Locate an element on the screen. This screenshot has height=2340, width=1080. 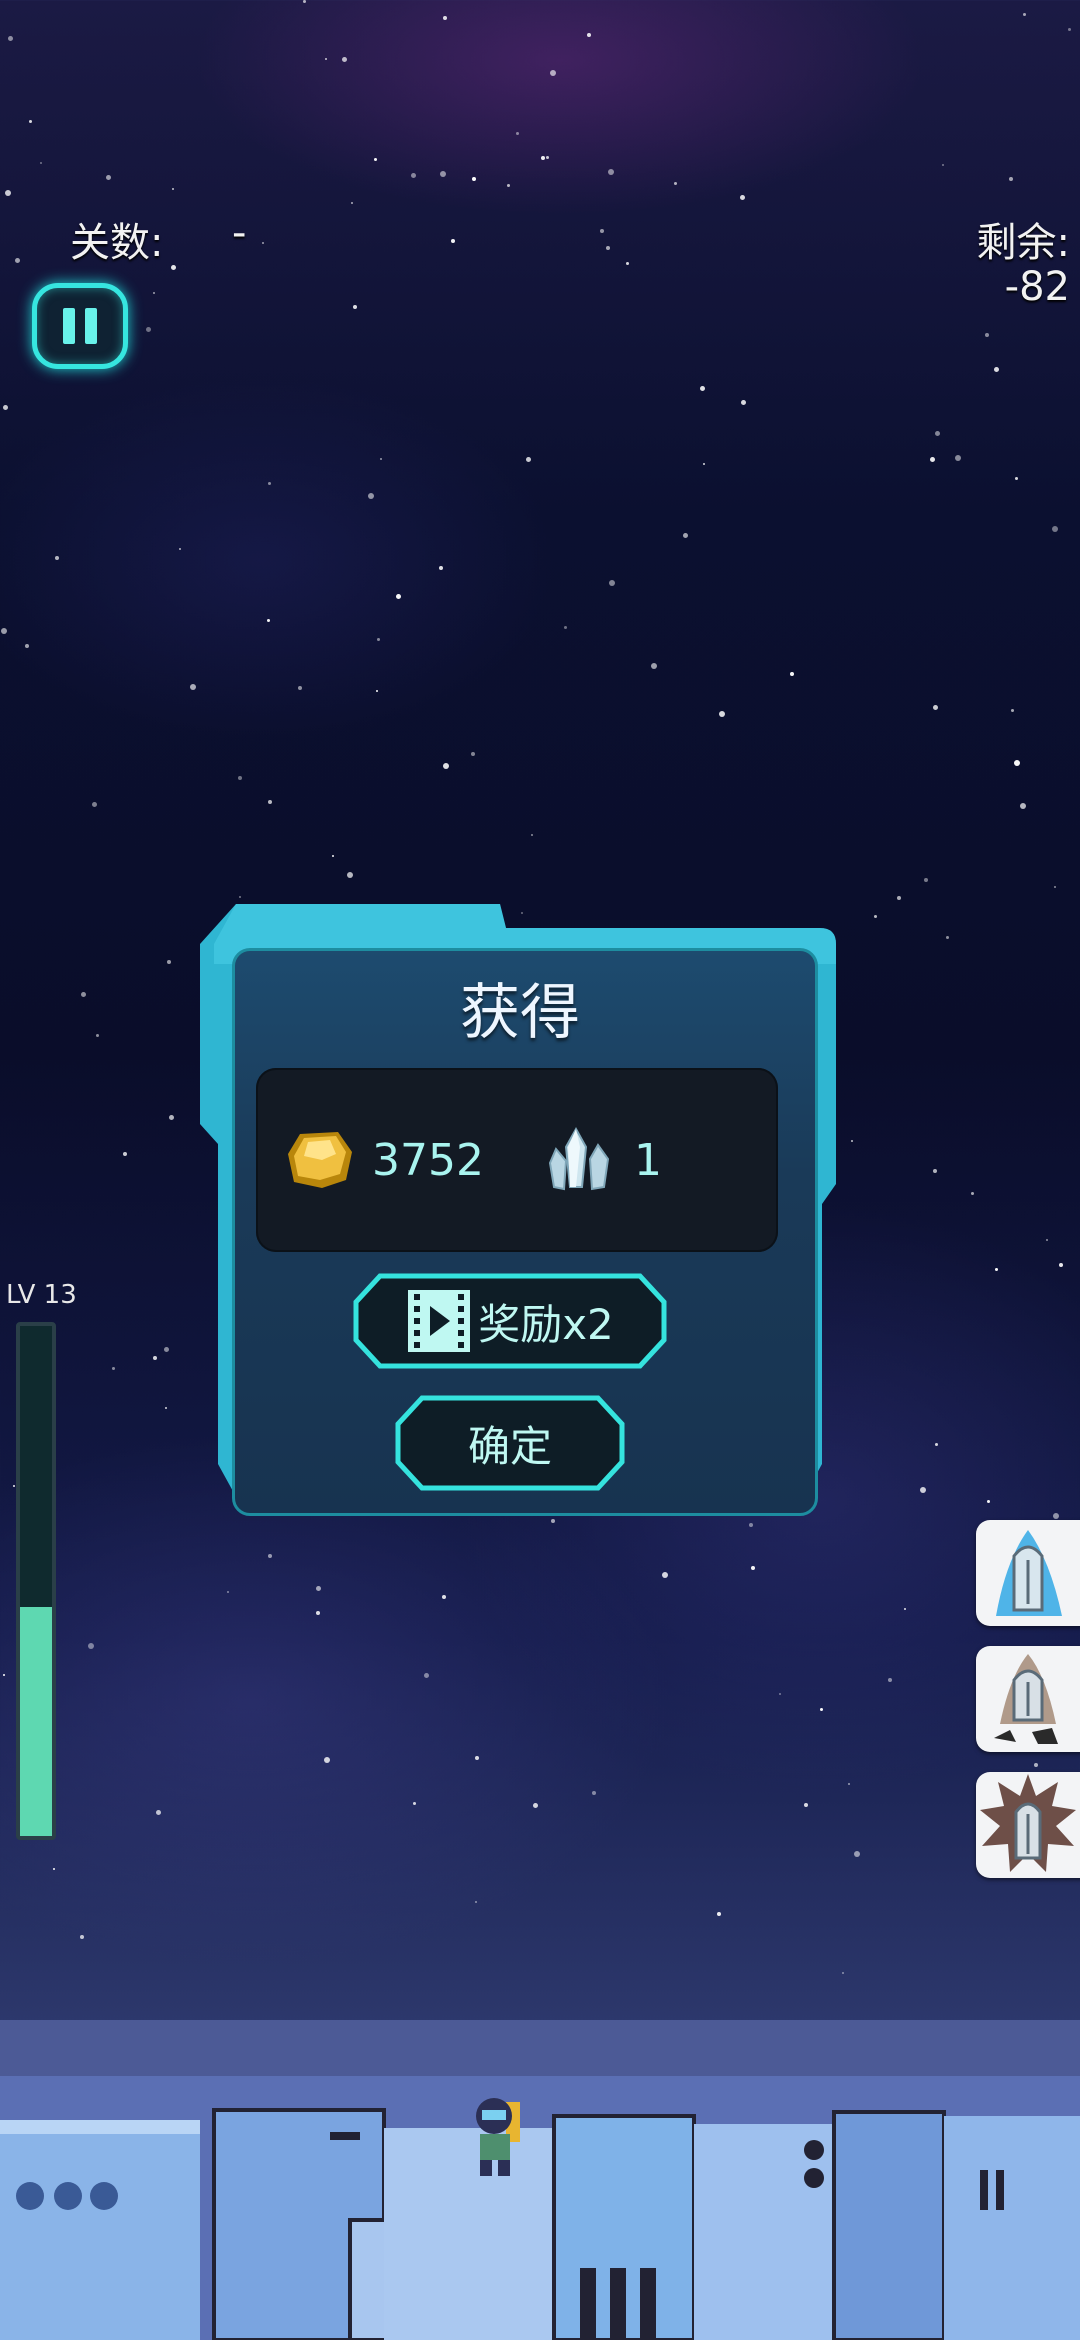
crystal-reward: 1 is located at coordinates (604, 1160).